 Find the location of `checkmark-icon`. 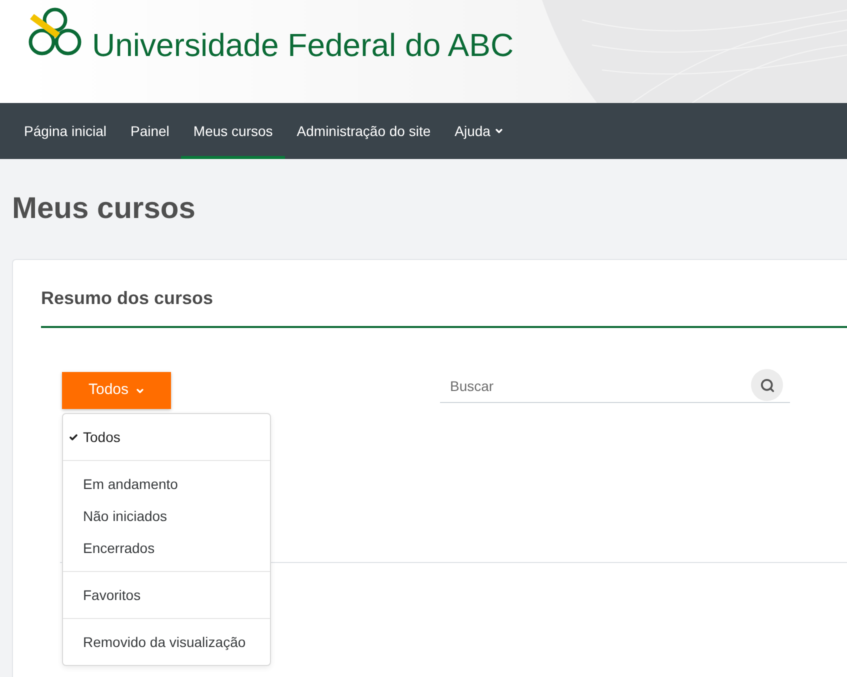

checkmark-icon is located at coordinates (73, 437).